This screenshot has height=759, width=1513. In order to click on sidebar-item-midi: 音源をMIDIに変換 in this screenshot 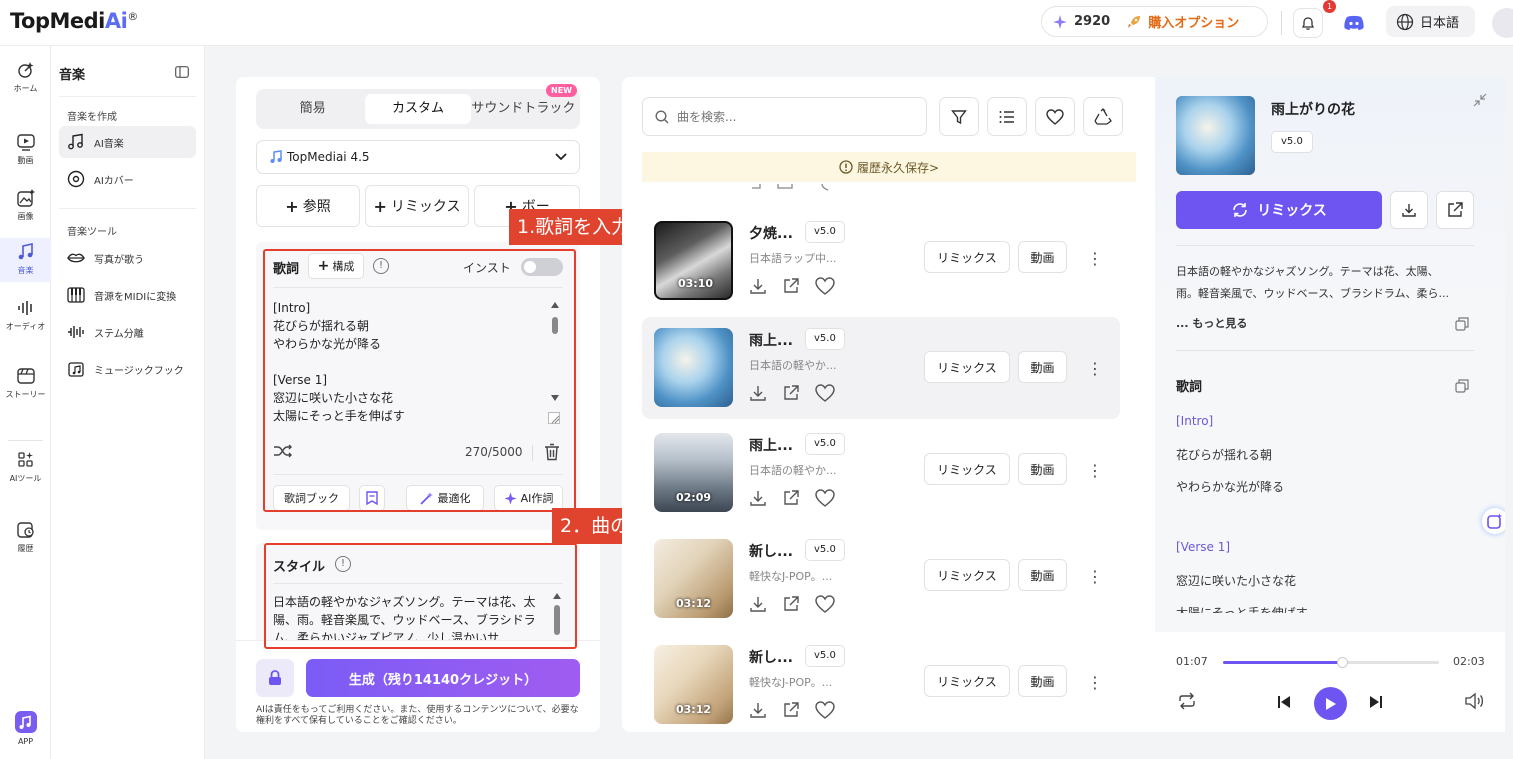, I will do `click(127, 295)`.